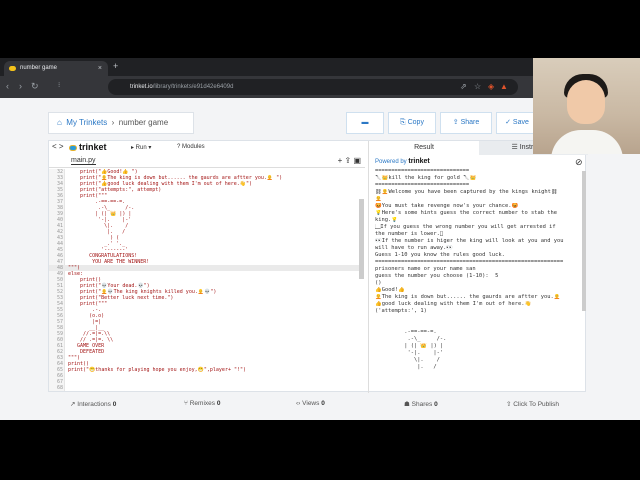 The height and width of the screenshot is (480, 640). Describe the element at coordinates (477, 86) in the screenshot. I see `bookmark-icon: ☆` at that location.